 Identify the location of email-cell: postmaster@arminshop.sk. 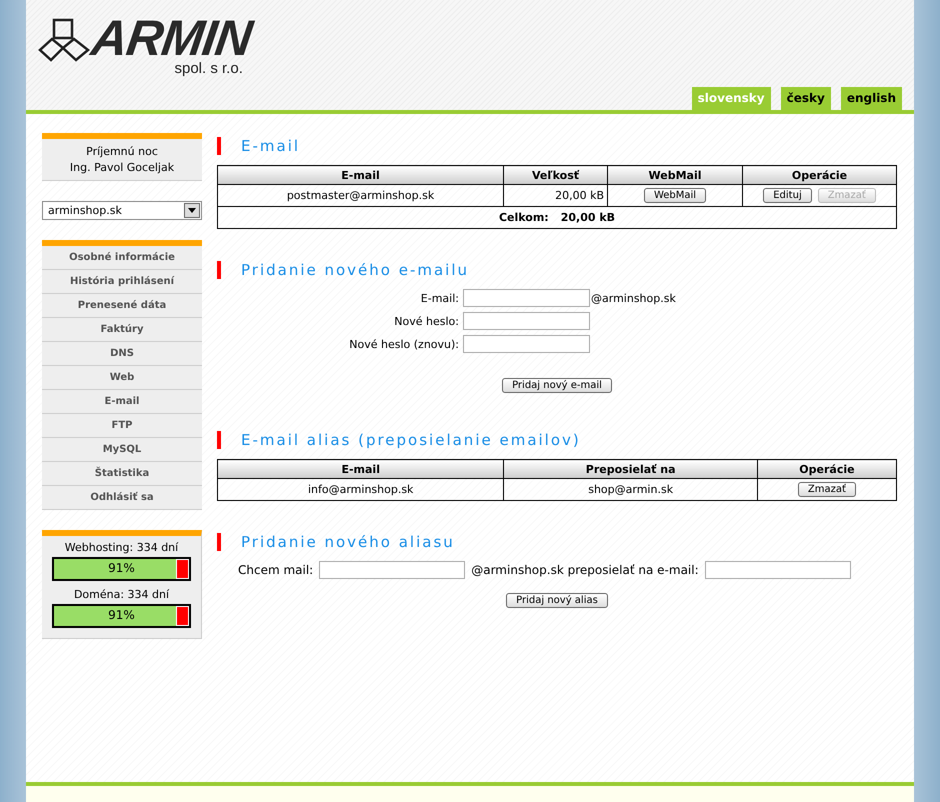
(361, 195).